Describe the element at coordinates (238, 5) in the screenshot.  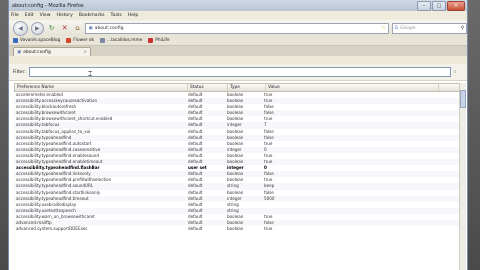
I see `title-bar: about:config - Mozilla Firefox – □ ✕` at that location.